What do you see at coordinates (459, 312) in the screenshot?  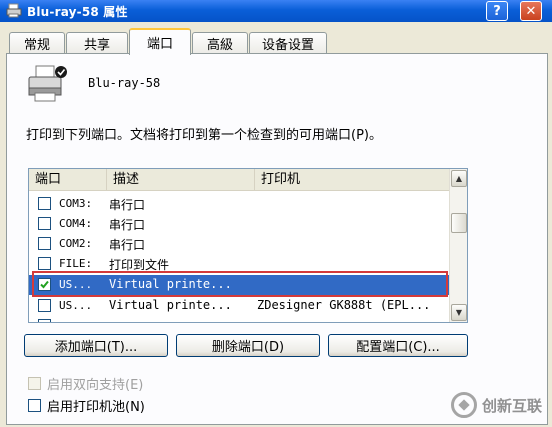 I see `scroll-down-icon: ▼` at bounding box center [459, 312].